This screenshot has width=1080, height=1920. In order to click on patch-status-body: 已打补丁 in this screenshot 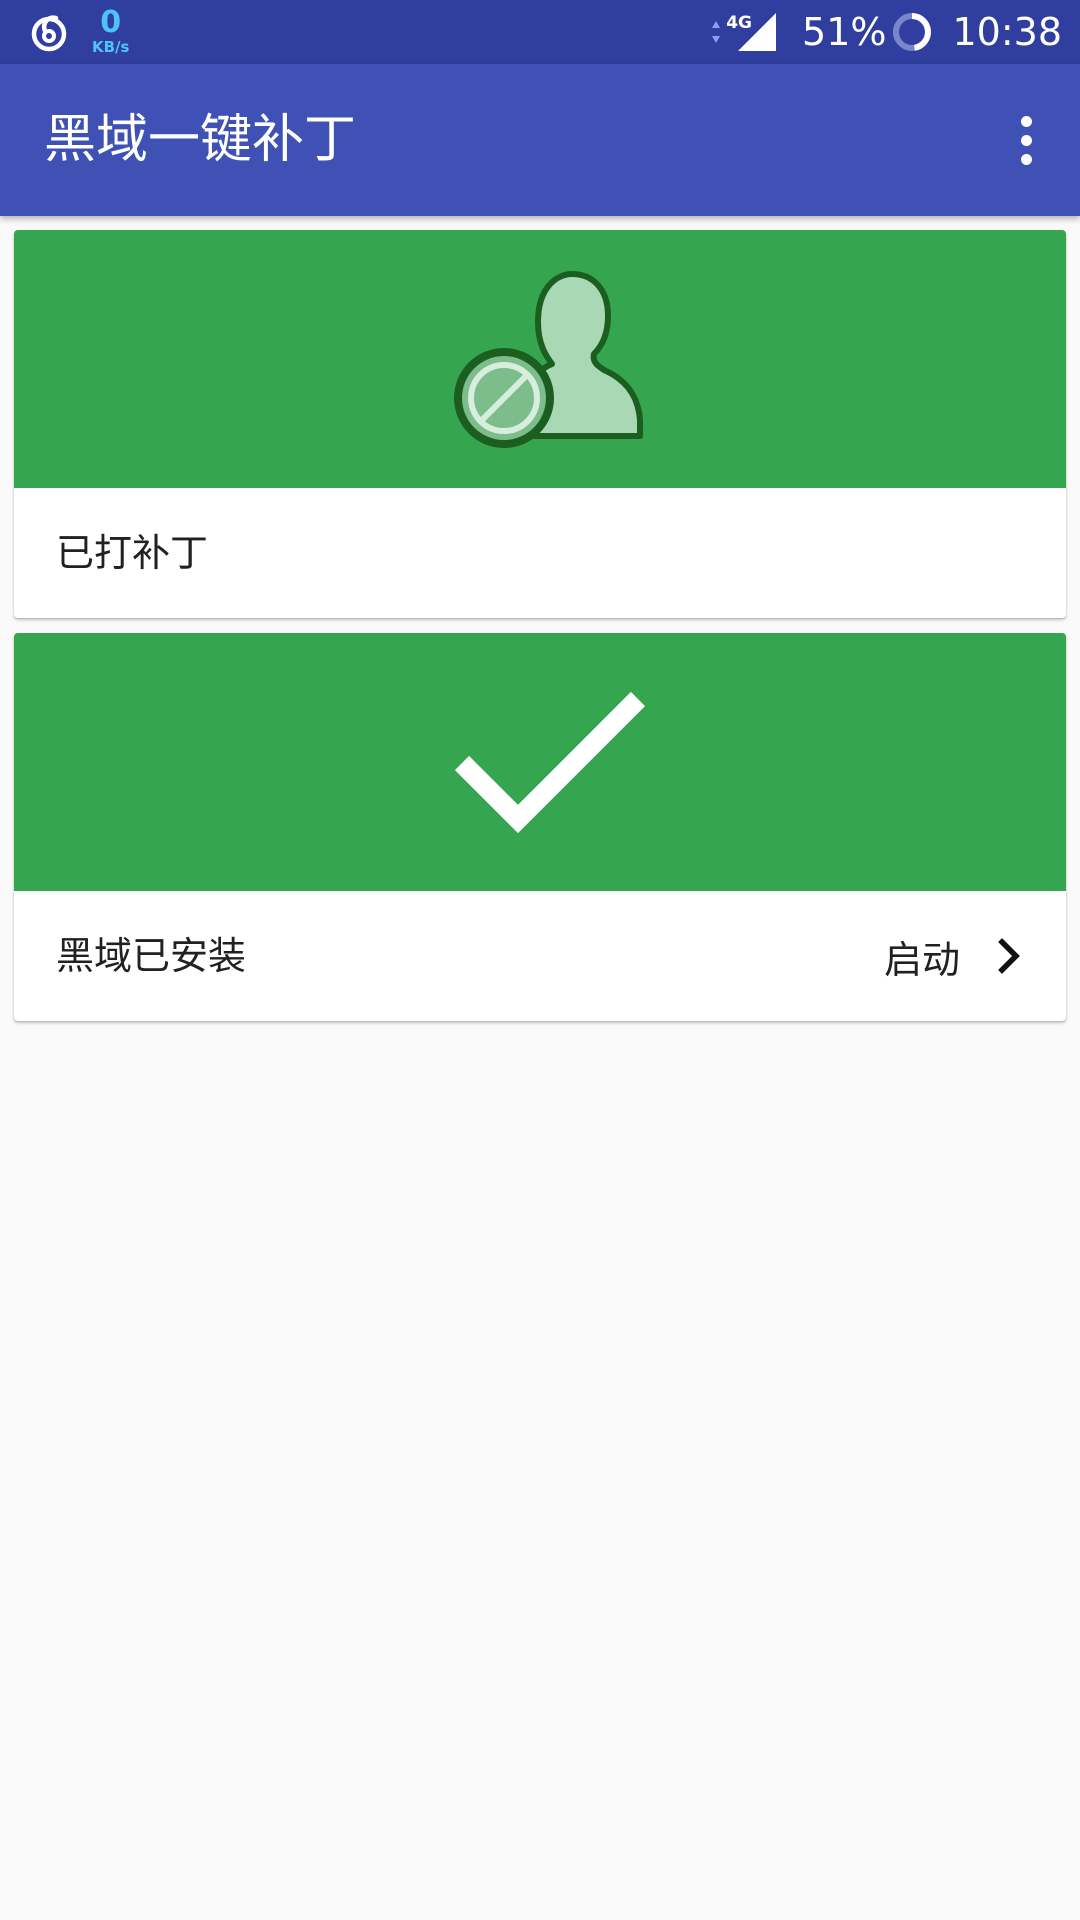, I will do `click(540, 553)`.